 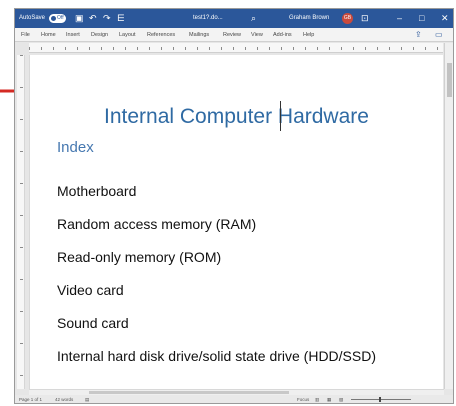 What do you see at coordinates (93, 323) in the screenshot?
I see `list-item: Sound card` at bounding box center [93, 323].